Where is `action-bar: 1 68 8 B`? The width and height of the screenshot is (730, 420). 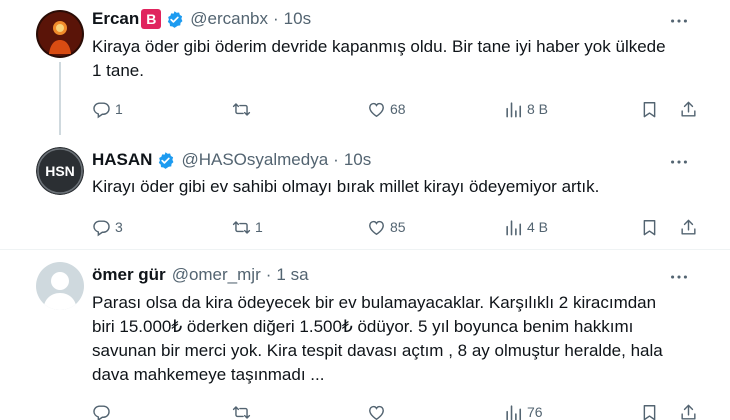
action-bar: 1 68 8 B is located at coordinates (397, 109).